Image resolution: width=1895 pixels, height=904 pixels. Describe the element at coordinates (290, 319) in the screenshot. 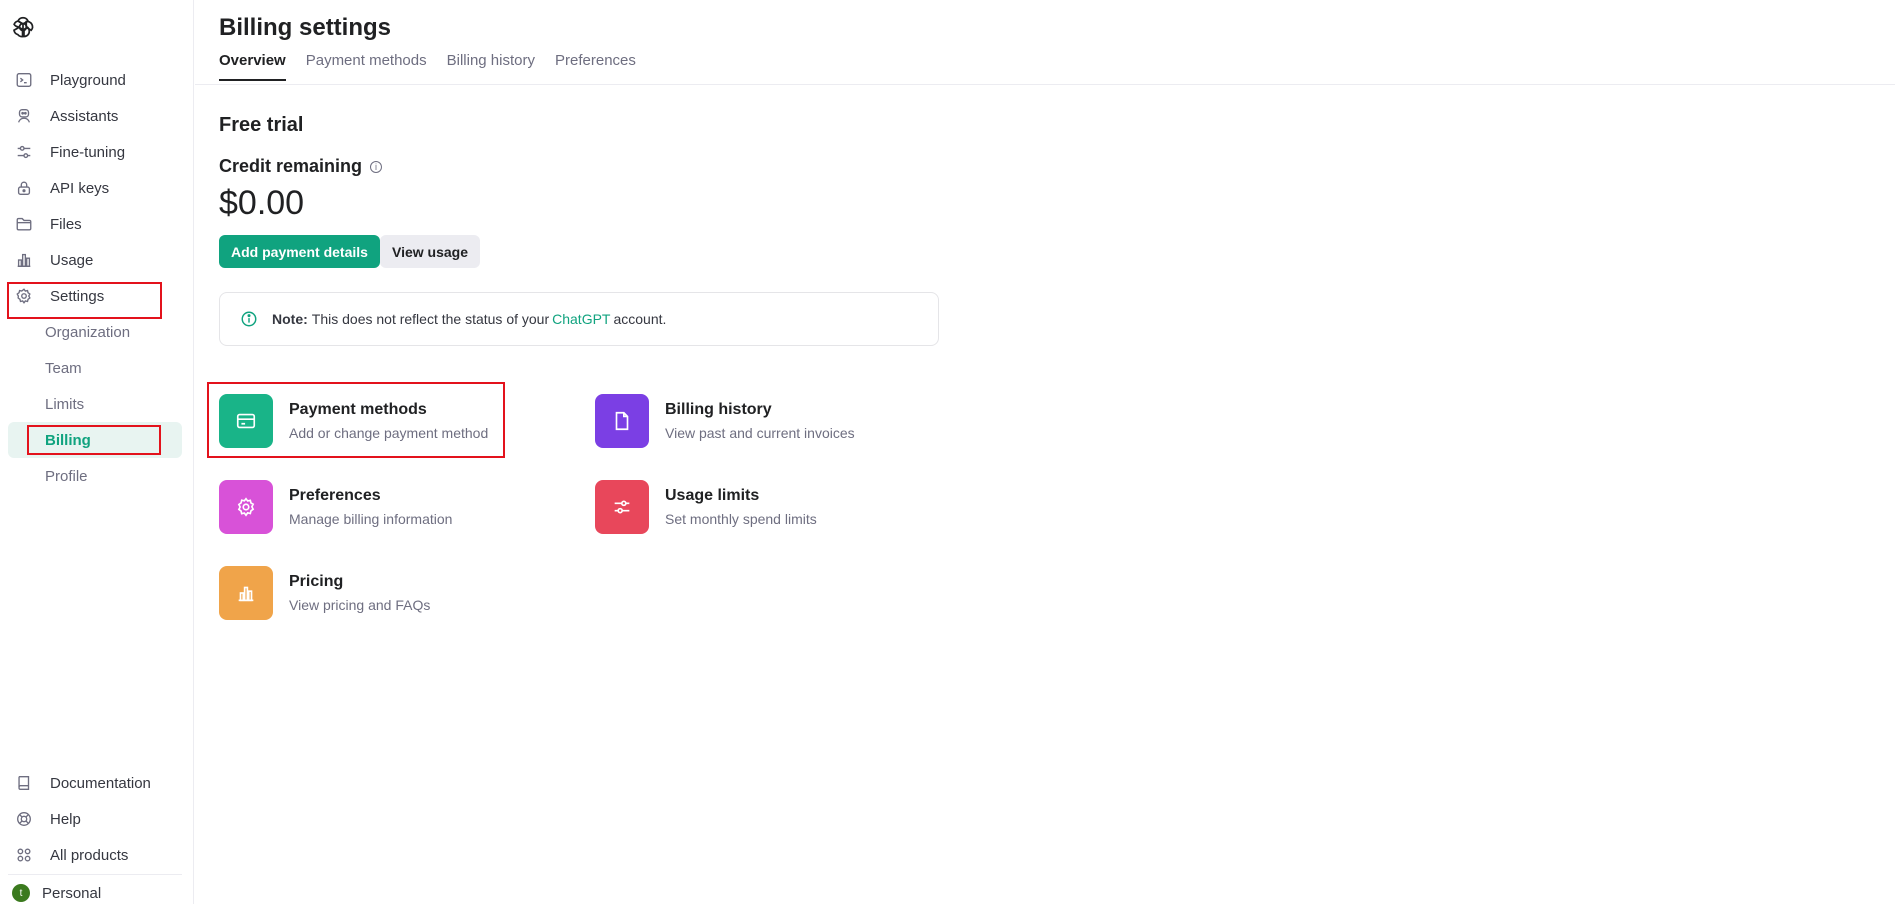

I see `note-prefix: Note:` at that location.